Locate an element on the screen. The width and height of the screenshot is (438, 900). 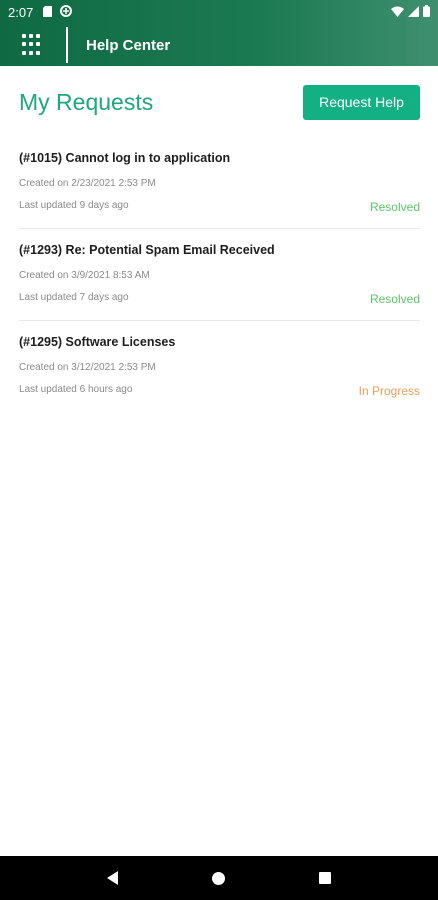
app-title: Help Center is located at coordinates (128, 45).